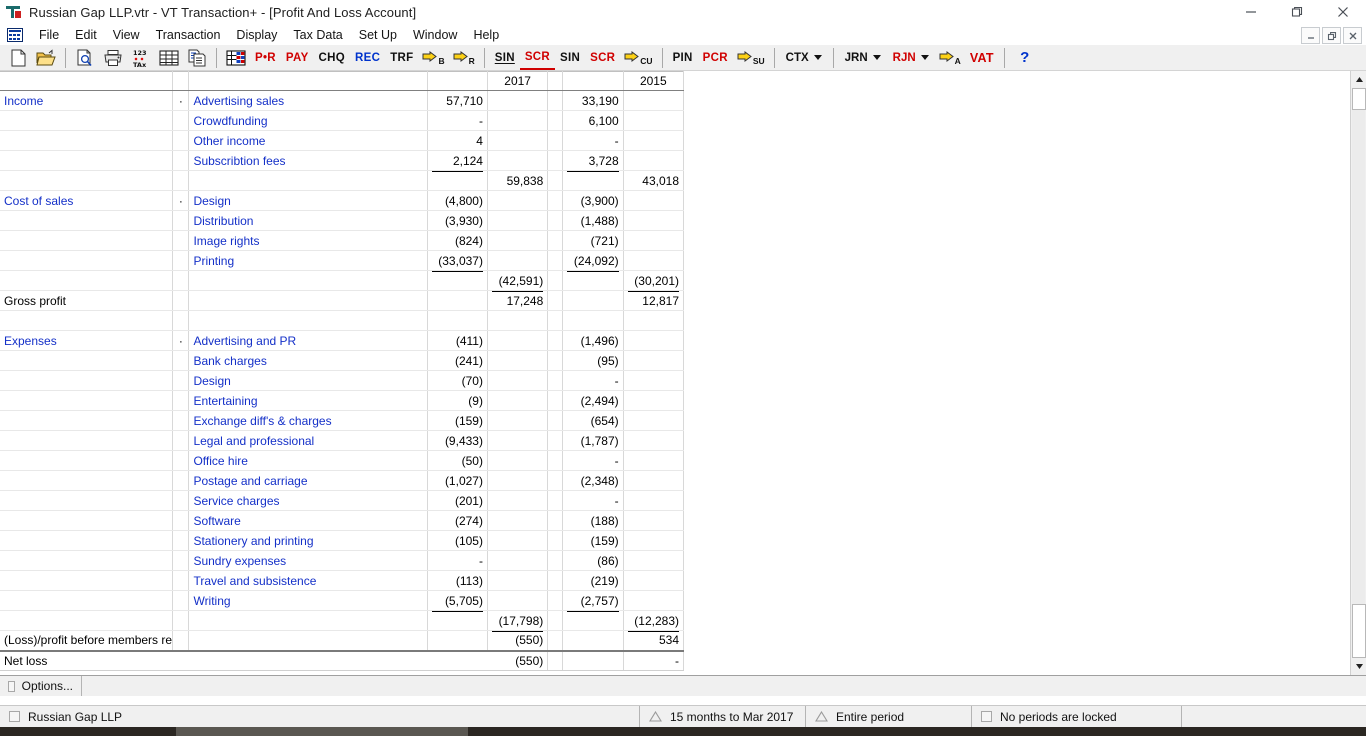 The image size is (1366, 736). What do you see at coordinates (308, 220) in the screenshot?
I see `report-cell: Distribution` at bounding box center [308, 220].